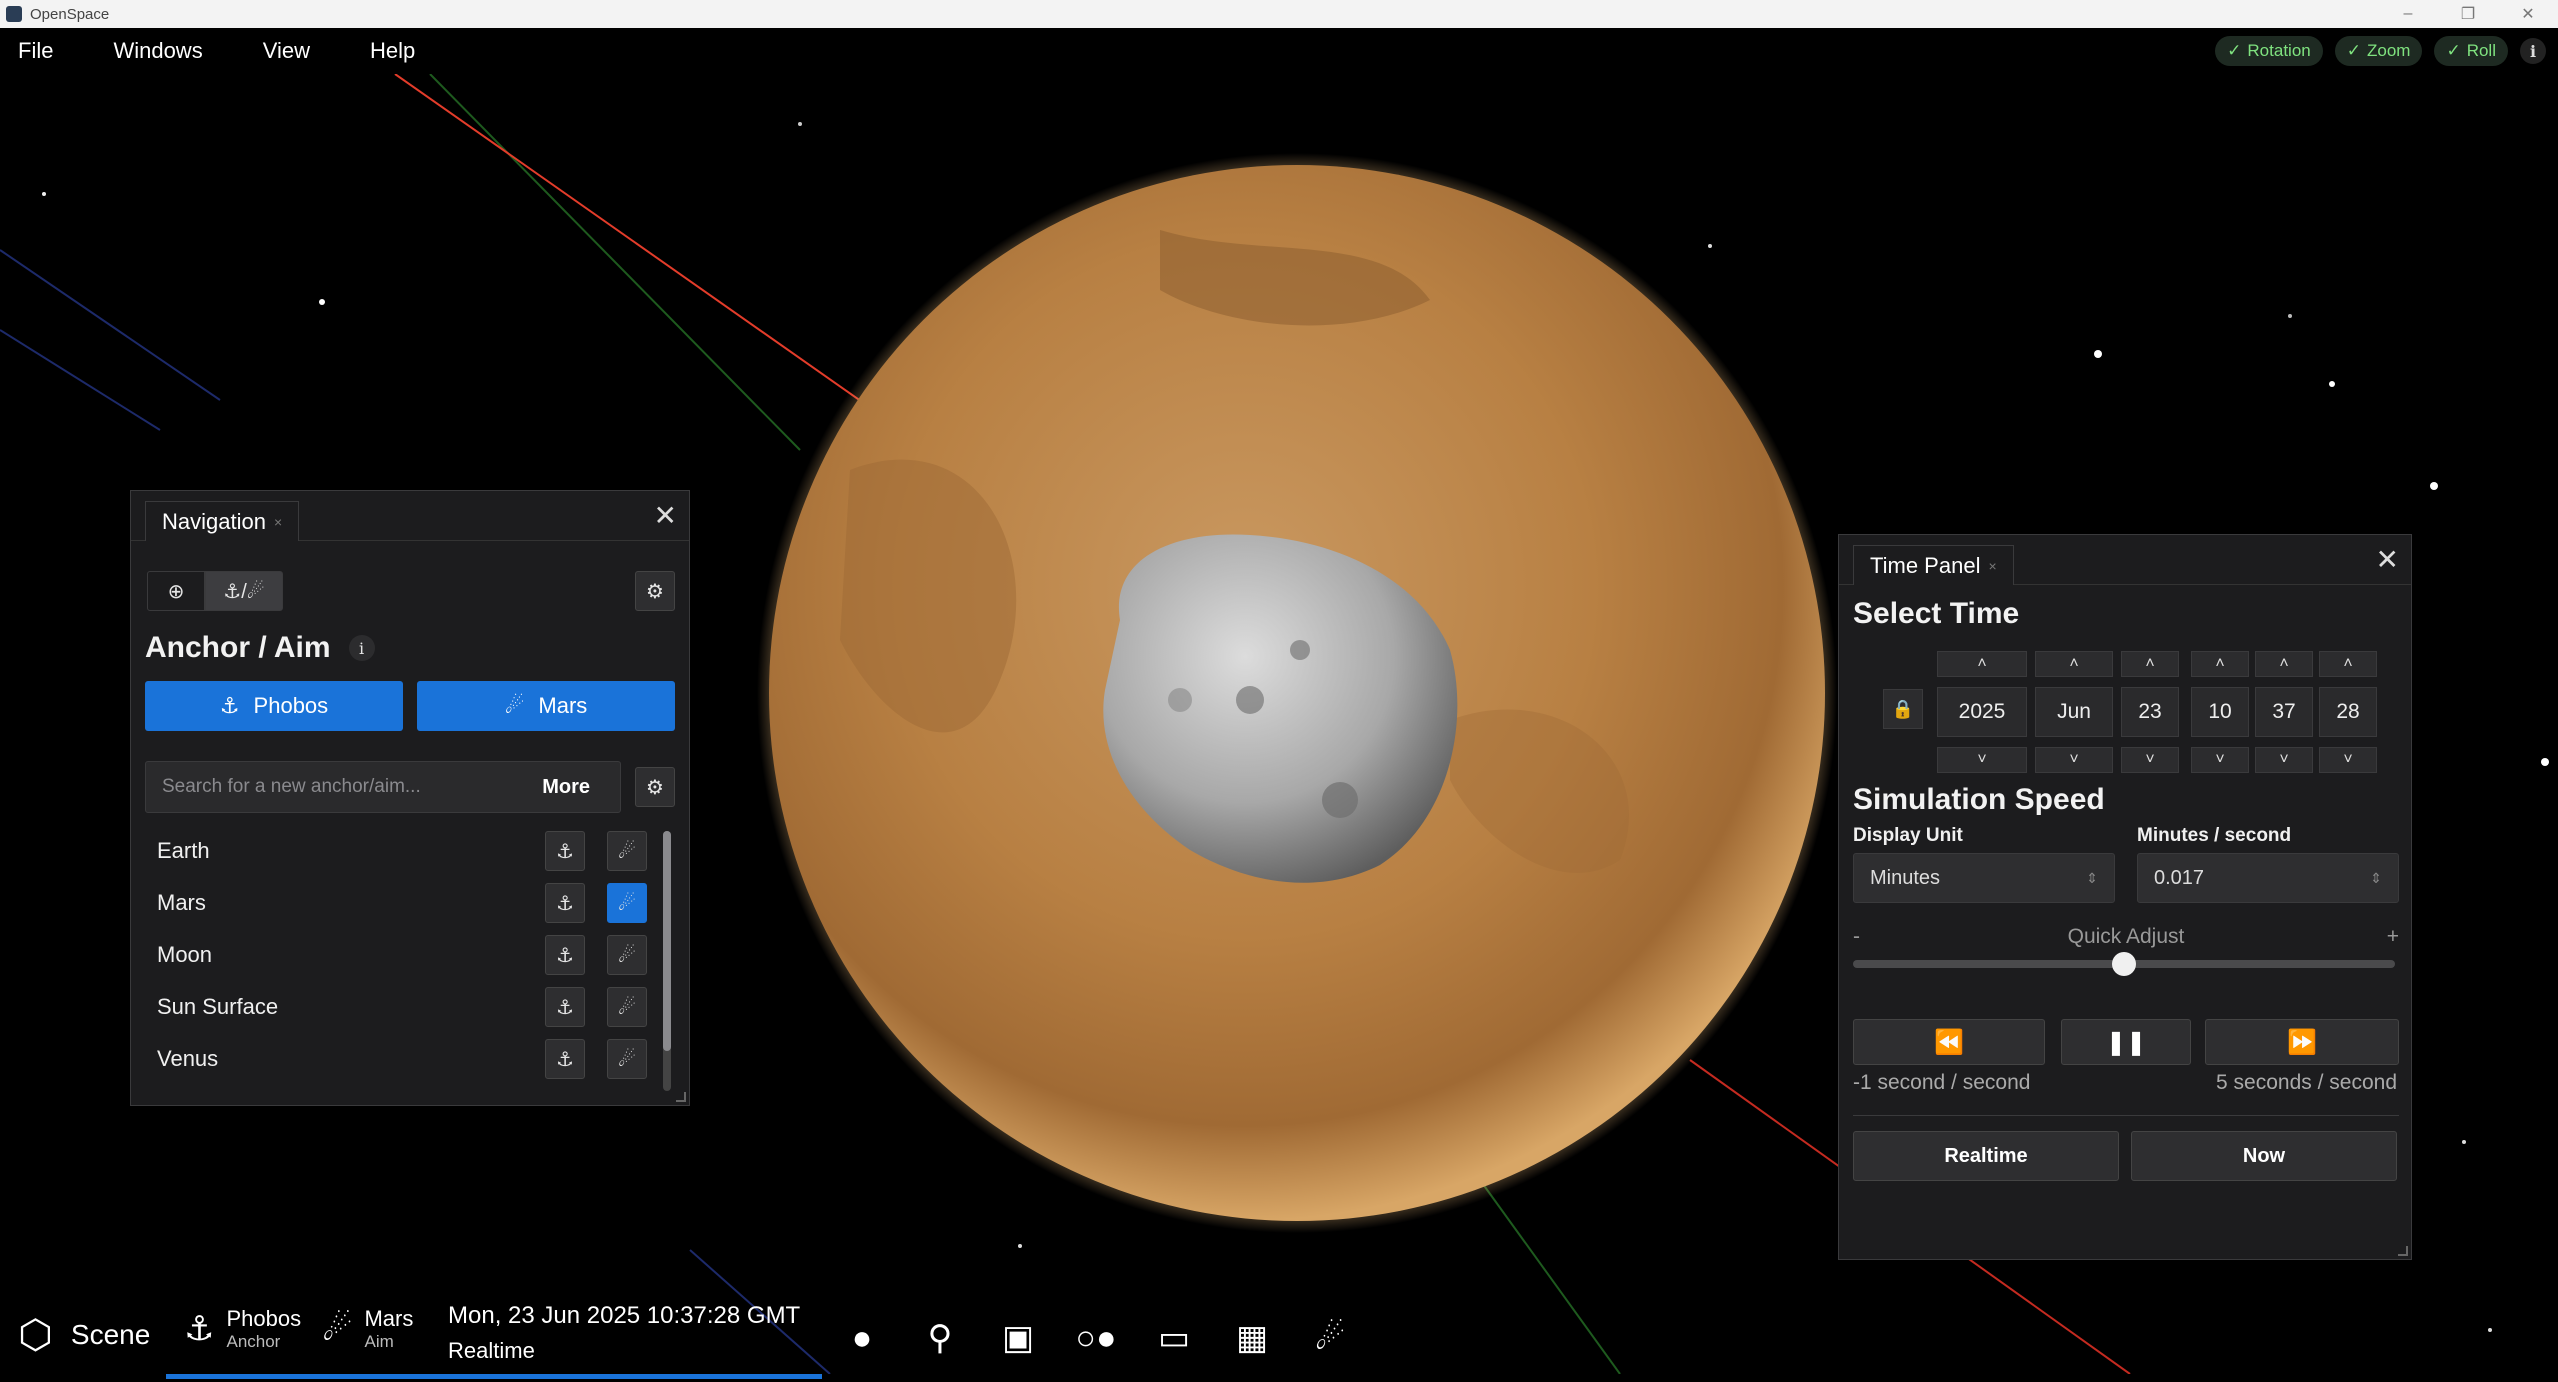  What do you see at coordinates (2353, 50) in the screenshot?
I see `check-icon: ✓` at bounding box center [2353, 50].